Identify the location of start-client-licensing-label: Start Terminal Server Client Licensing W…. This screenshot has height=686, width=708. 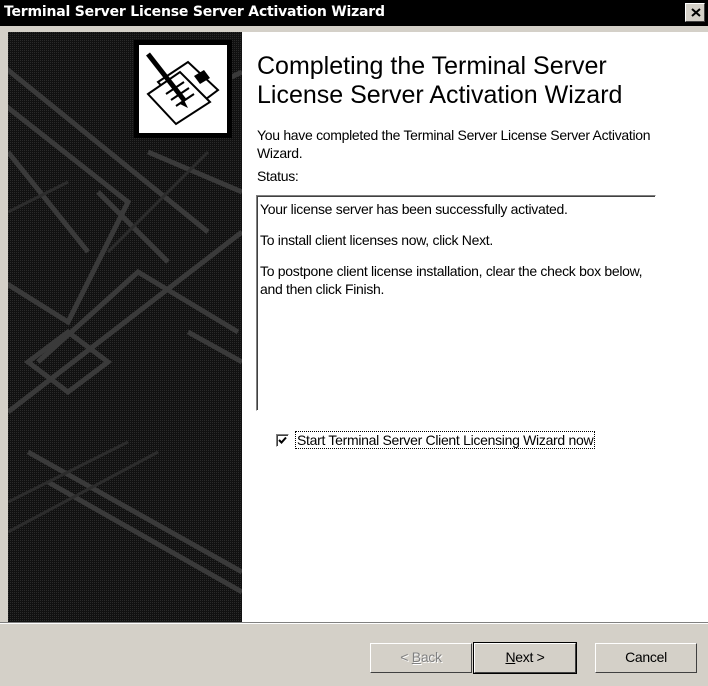
(445, 440).